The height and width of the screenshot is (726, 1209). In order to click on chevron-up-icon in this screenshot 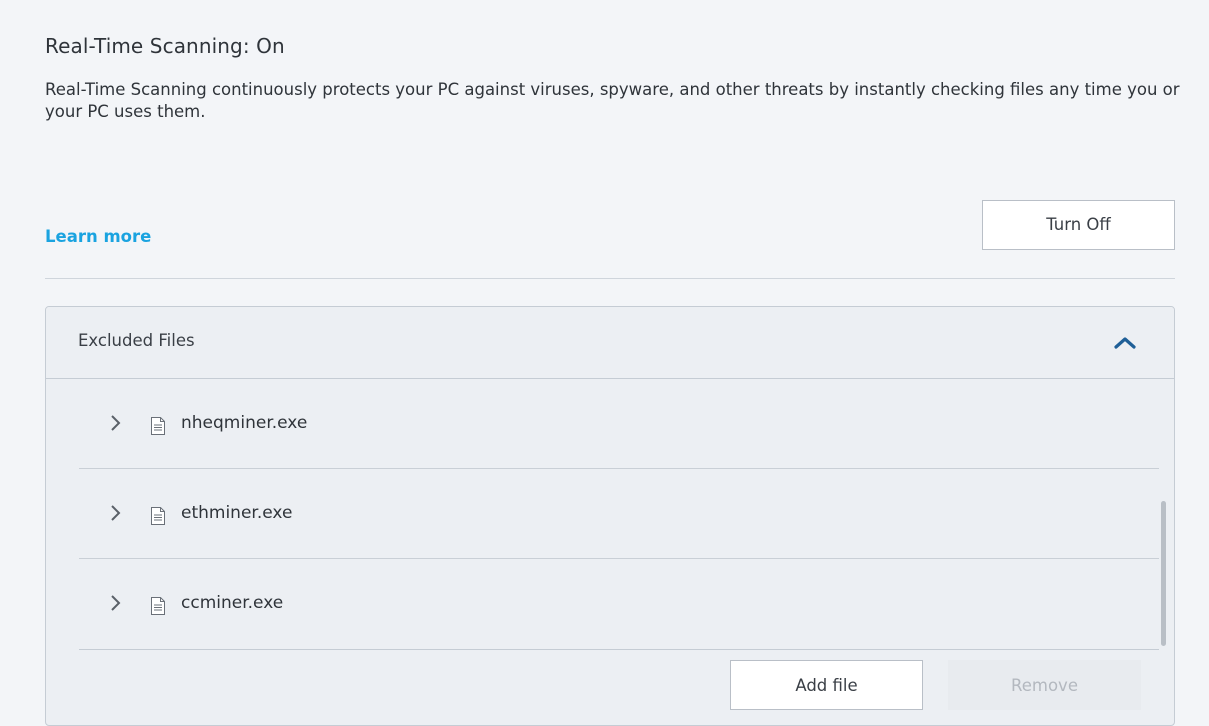, I will do `click(1125, 343)`.